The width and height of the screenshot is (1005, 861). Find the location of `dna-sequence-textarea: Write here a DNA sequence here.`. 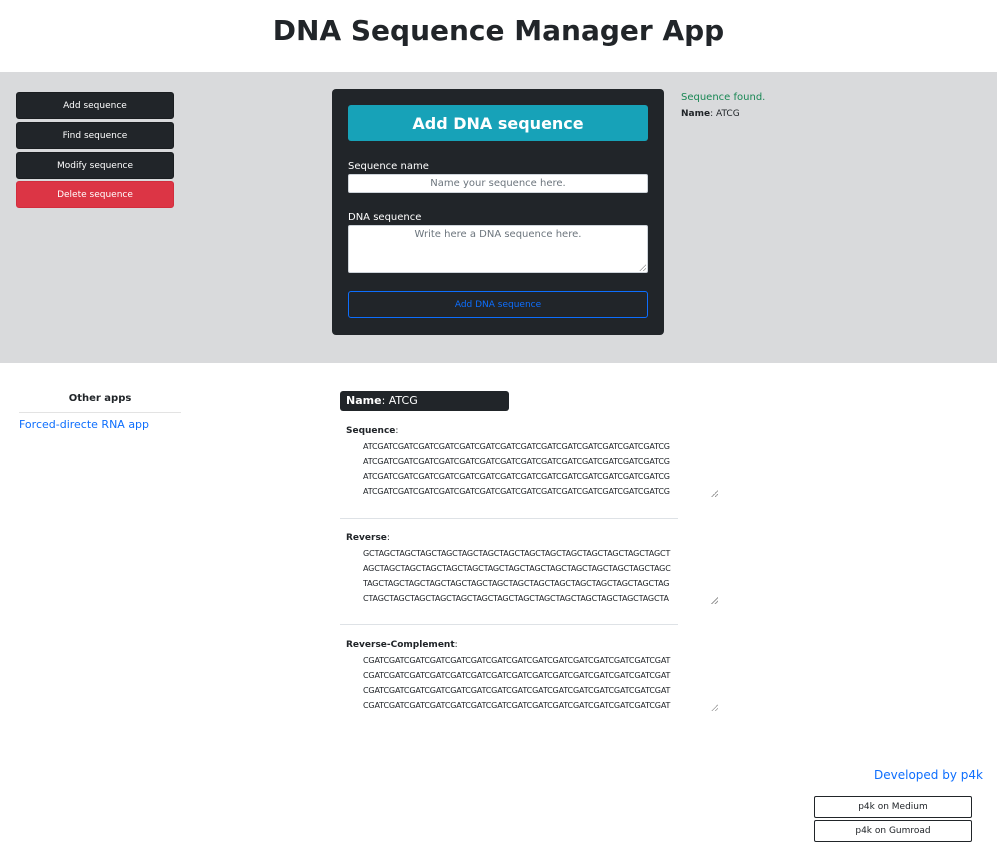

dna-sequence-textarea: Write here a DNA sequence here. is located at coordinates (498, 249).